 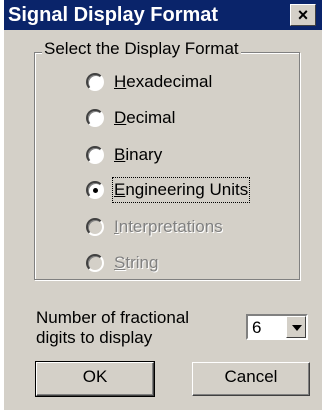 I want to click on access-key: B, so click(x=120, y=154).